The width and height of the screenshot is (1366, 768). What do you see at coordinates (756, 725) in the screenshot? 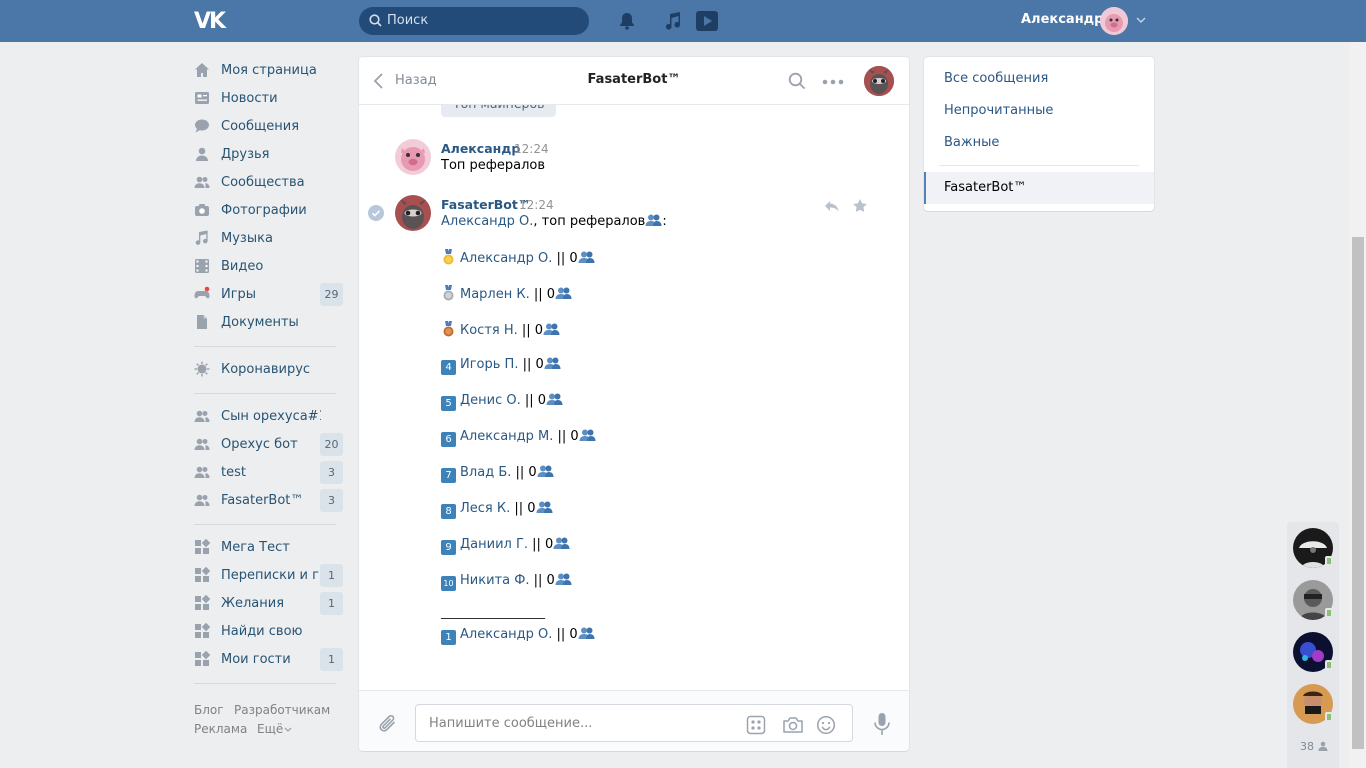
I see `keyboard-icon` at bounding box center [756, 725].